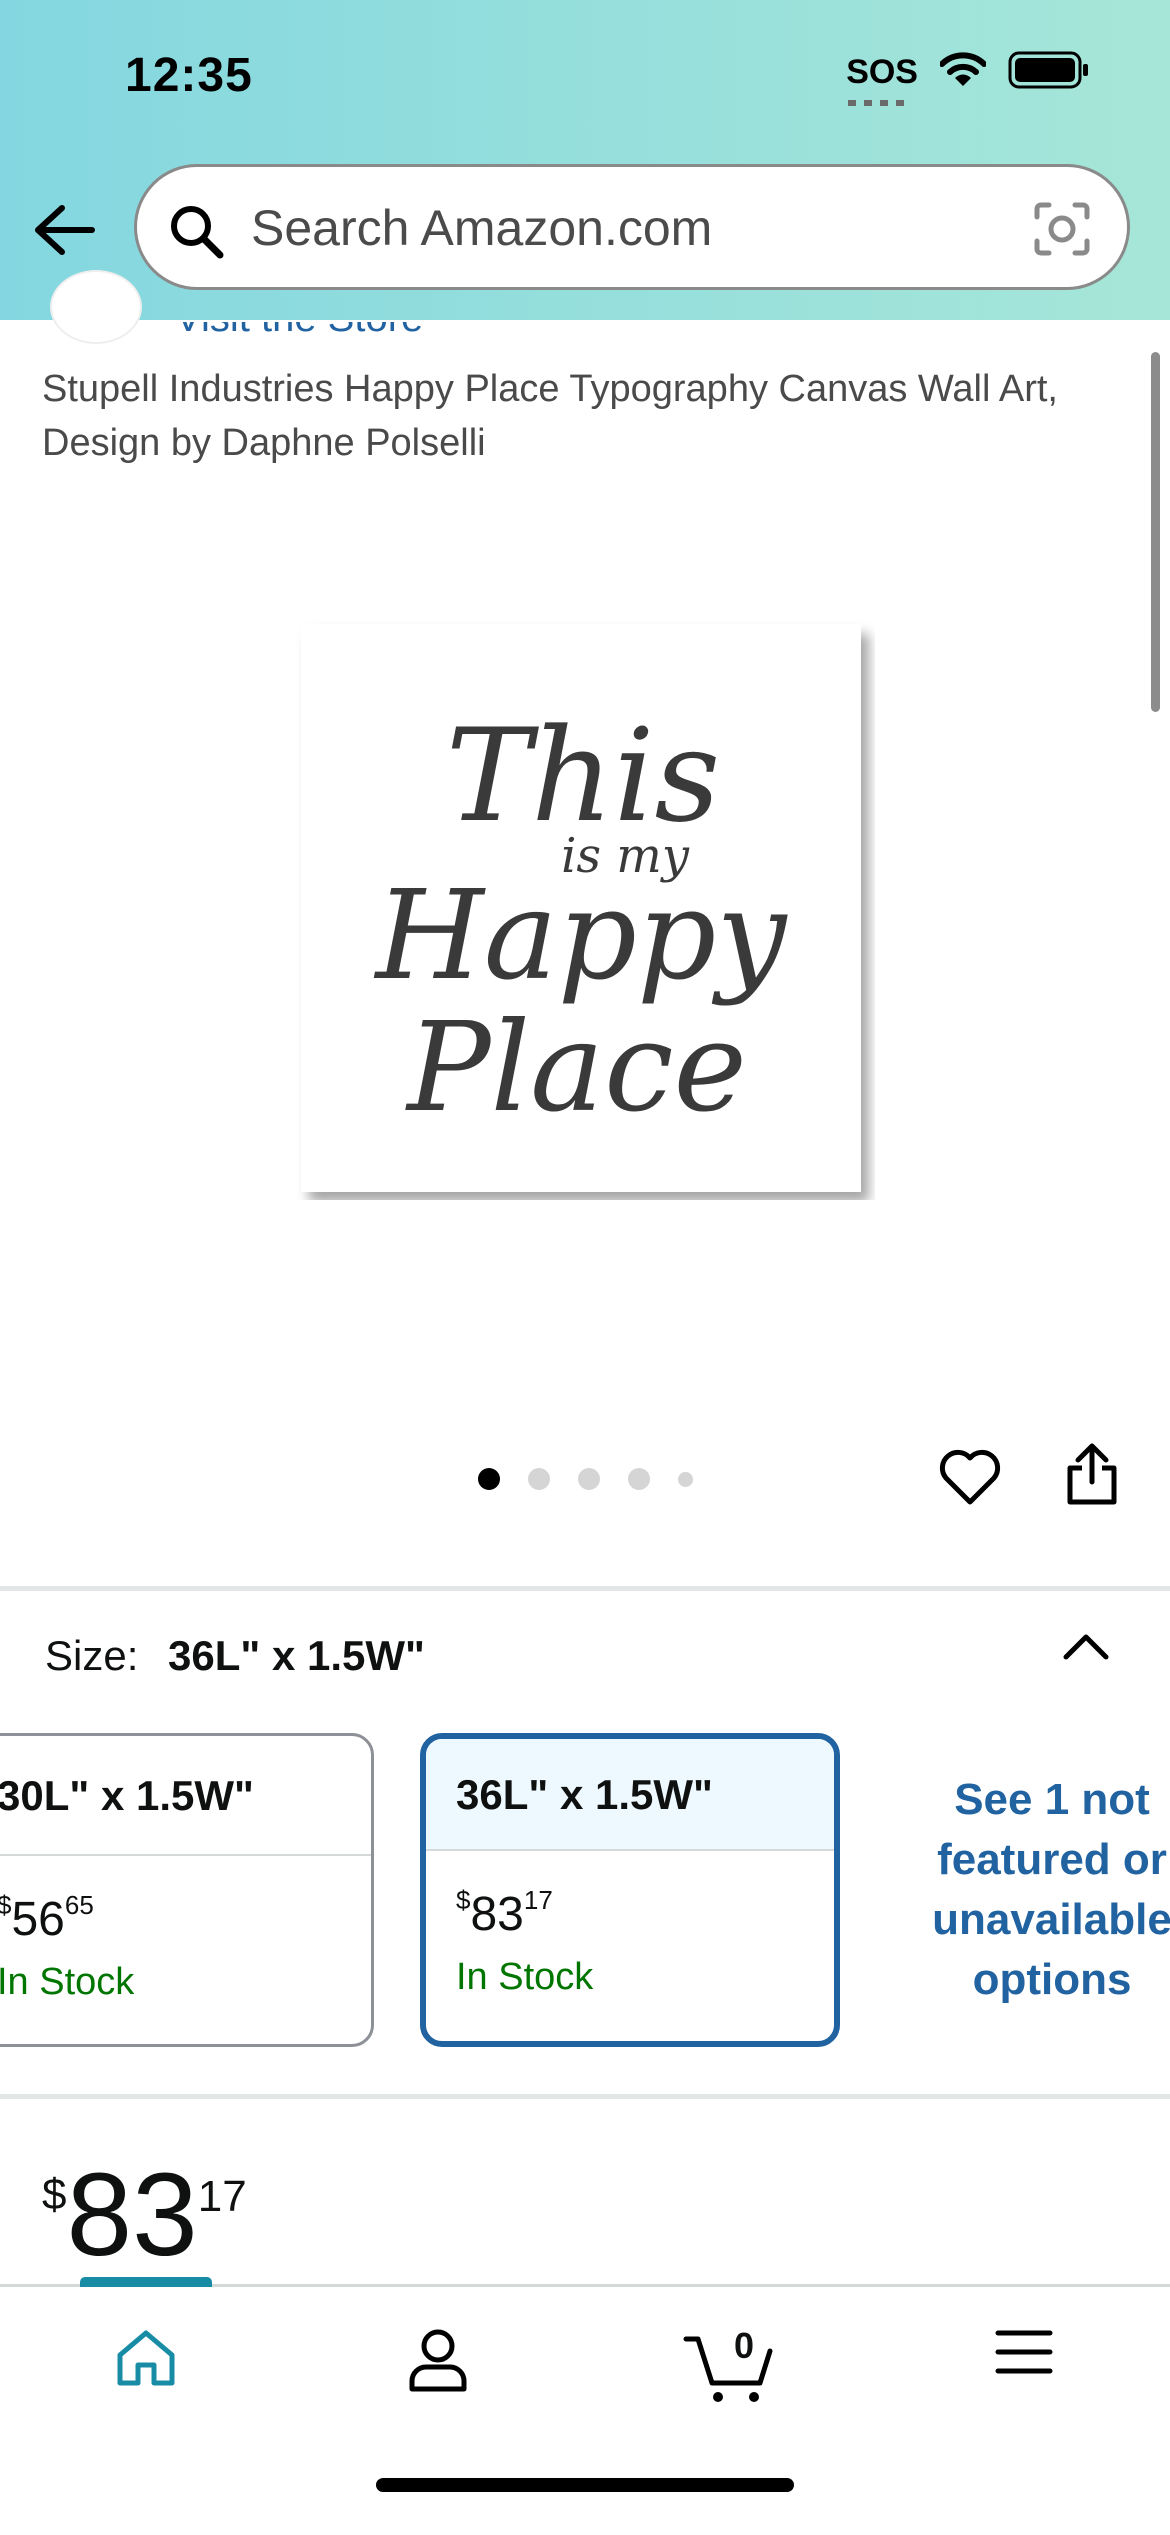 The image size is (1170, 2535). What do you see at coordinates (630, 1795) in the screenshot?
I see `size-option-name: 36L" x 1.5W"` at bounding box center [630, 1795].